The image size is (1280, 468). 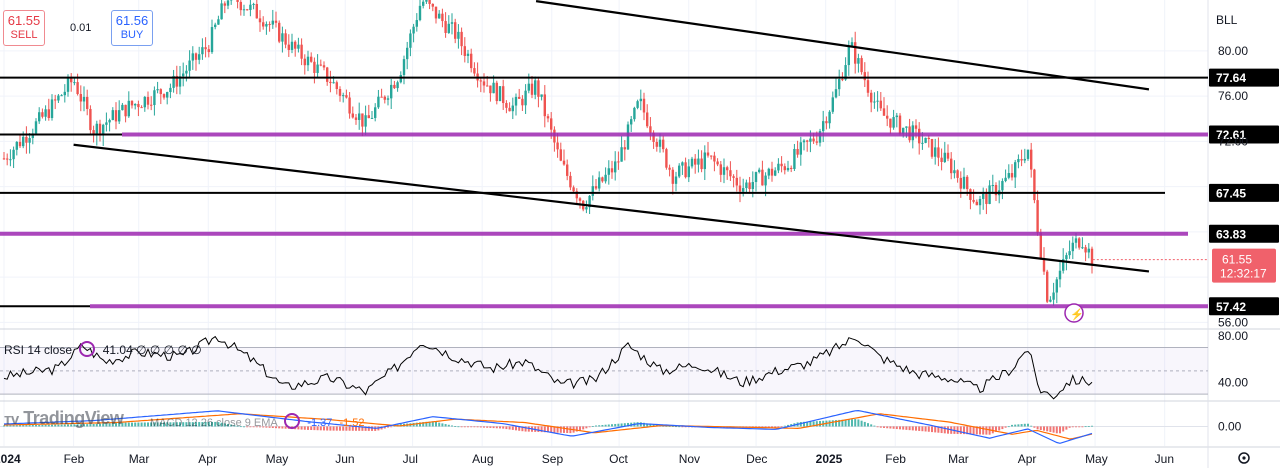 I want to click on time-tick-label: Mar, so click(x=139, y=459).